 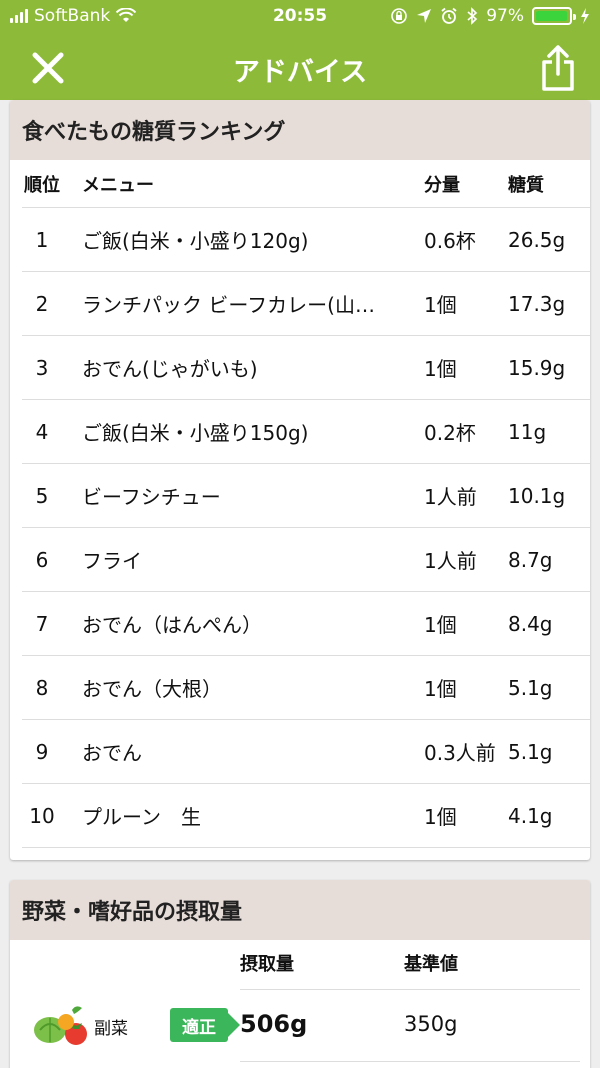 I want to click on intake-row: 副菜 適正 506g 350g, so click(x=300, y=1026).